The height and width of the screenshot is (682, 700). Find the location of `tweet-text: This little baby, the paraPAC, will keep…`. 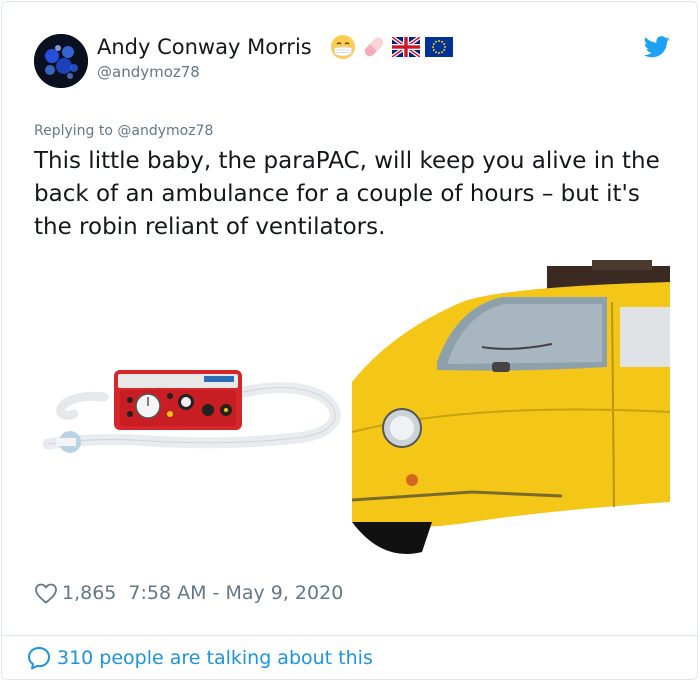

tweet-text: This little baby, the paraPAC, will keep… is located at coordinates (347, 194).